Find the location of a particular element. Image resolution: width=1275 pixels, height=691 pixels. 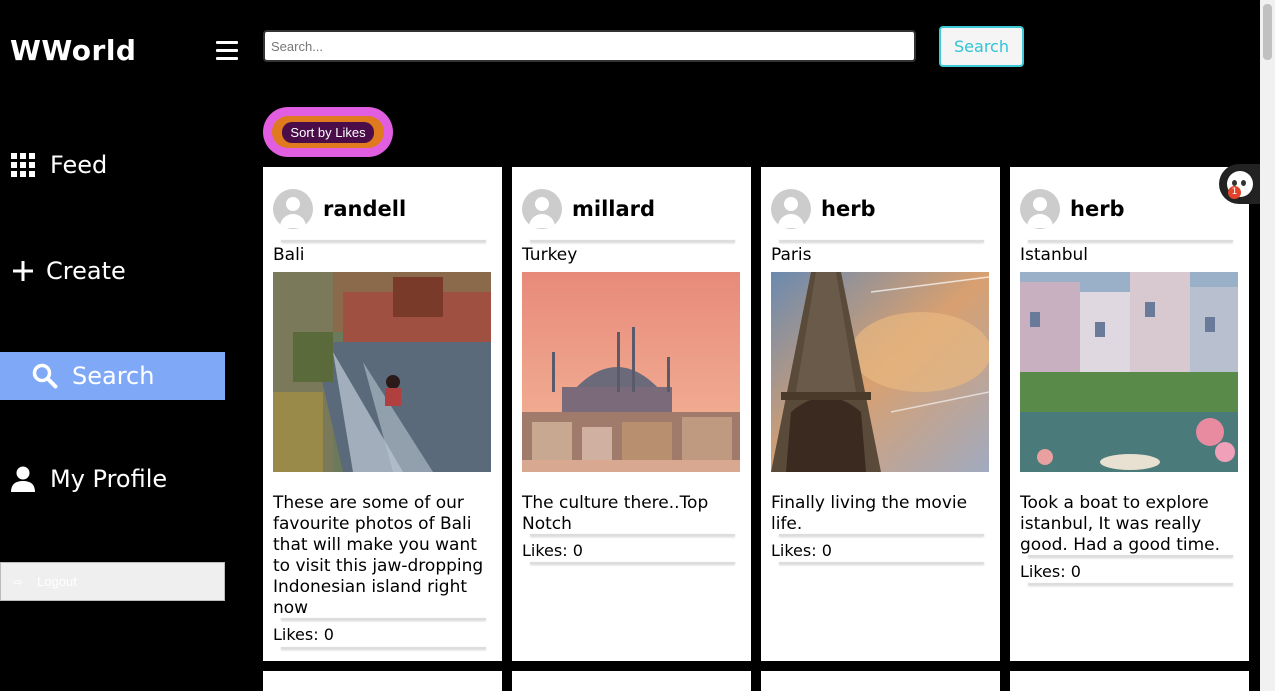

logout-button: ⇨ Logout is located at coordinates (112, 581).